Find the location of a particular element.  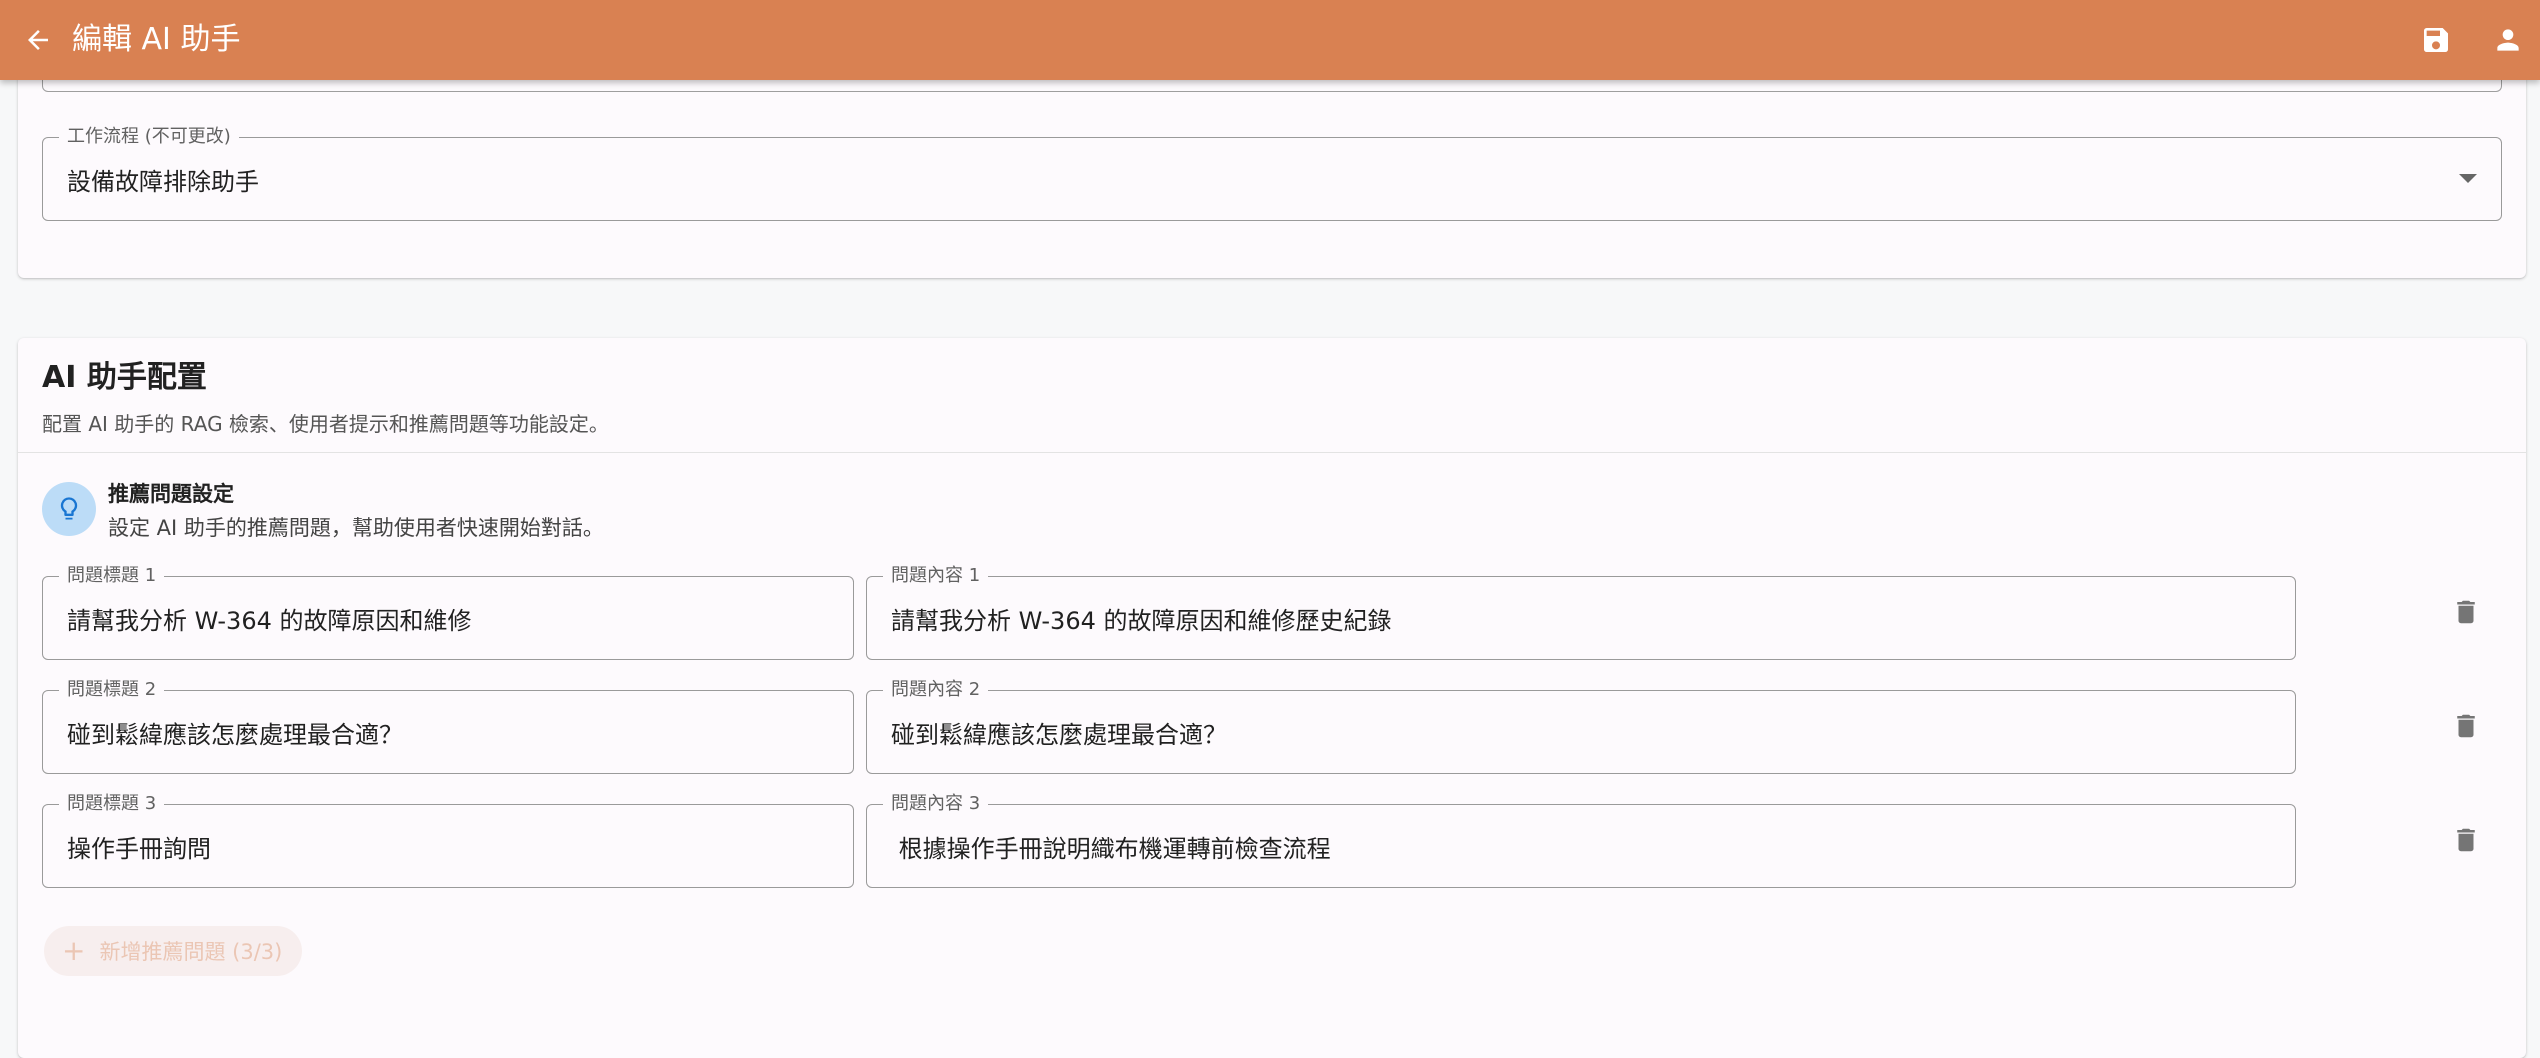

account-icon is located at coordinates (2508, 40).